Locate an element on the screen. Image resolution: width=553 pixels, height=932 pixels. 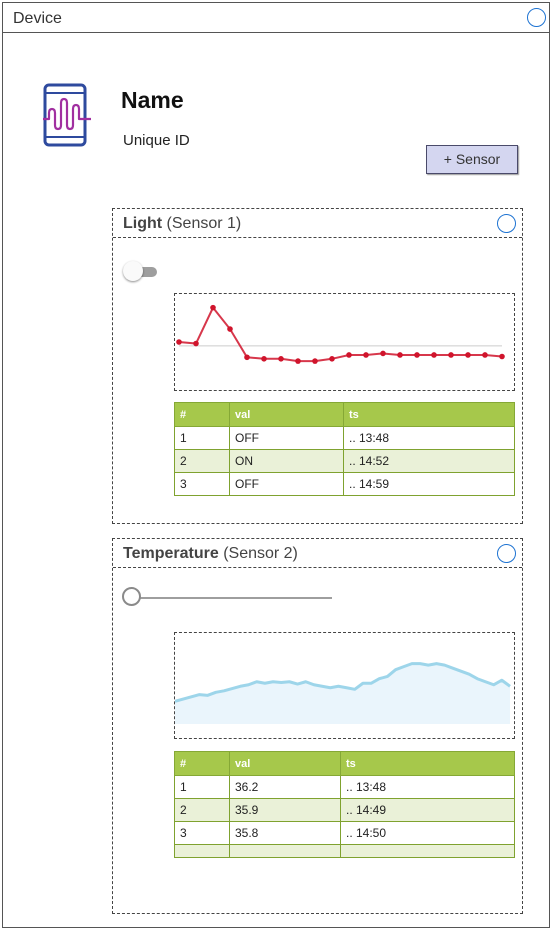
table-row: 2 ON .. 14:52 is located at coordinates (344, 461).